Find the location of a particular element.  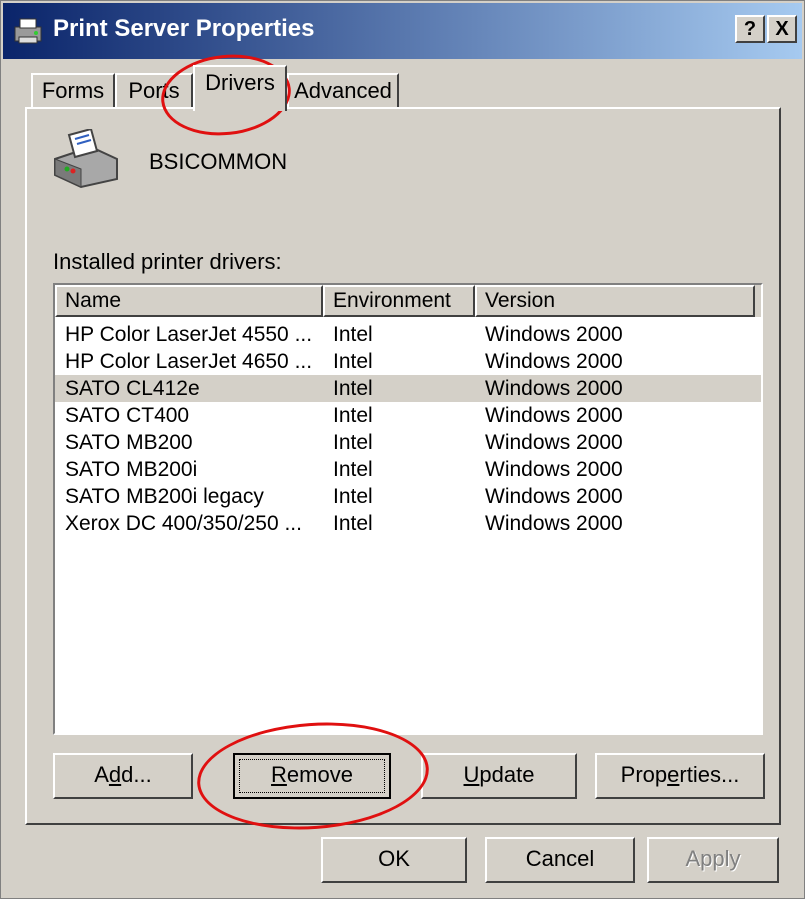

printer-icon is located at coordinates (86, 159).